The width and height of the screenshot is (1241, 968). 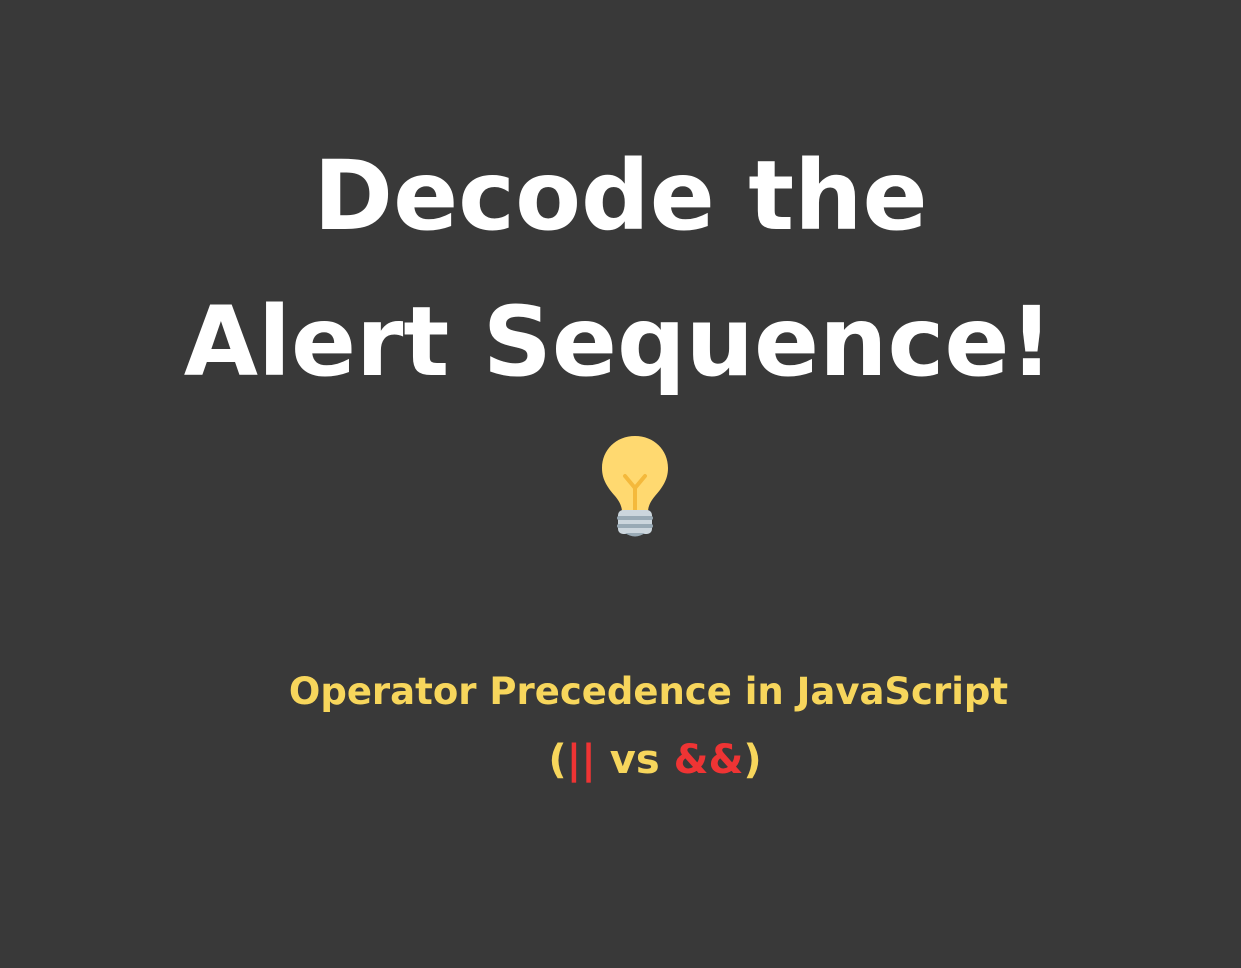 What do you see at coordinates (752, 760) in the screenshot?
I see `close-paren: )` at bounding box center [752, 760].